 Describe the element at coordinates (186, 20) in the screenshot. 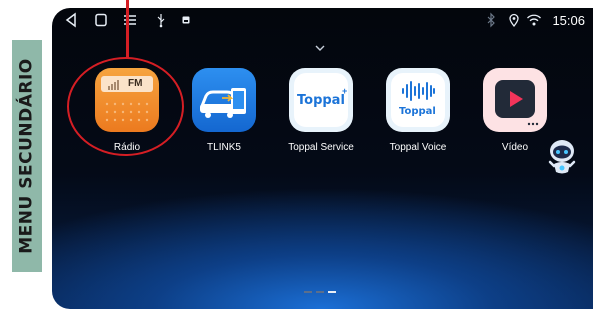

I see `media-icon` at that location.